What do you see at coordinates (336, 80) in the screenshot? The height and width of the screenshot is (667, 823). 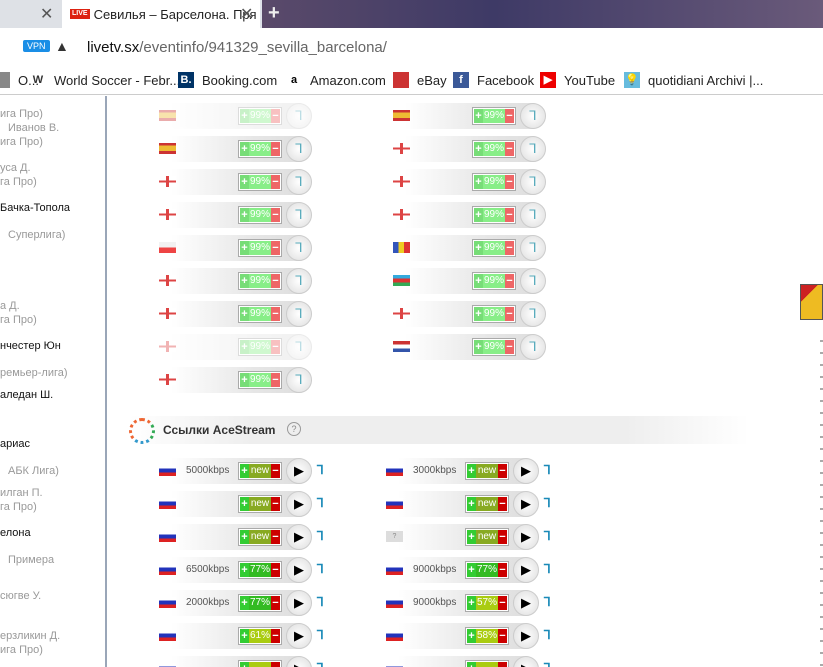 I see `bookmark-item: a Amazon.com` at bounding box center [336, 80].